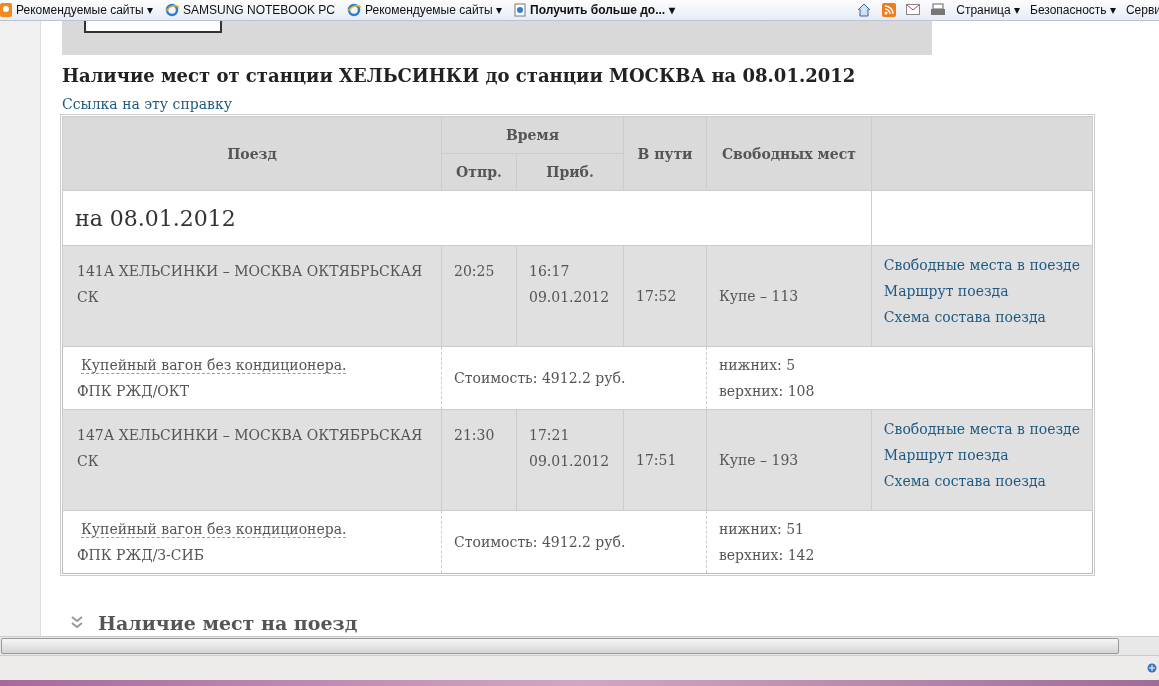 The width and height of the screenshot is (1159, 686). What do you see at coordinates (789, 153) in the screenshot?
I see `column-header: Свободных мест` at bounding box center [789, 153].